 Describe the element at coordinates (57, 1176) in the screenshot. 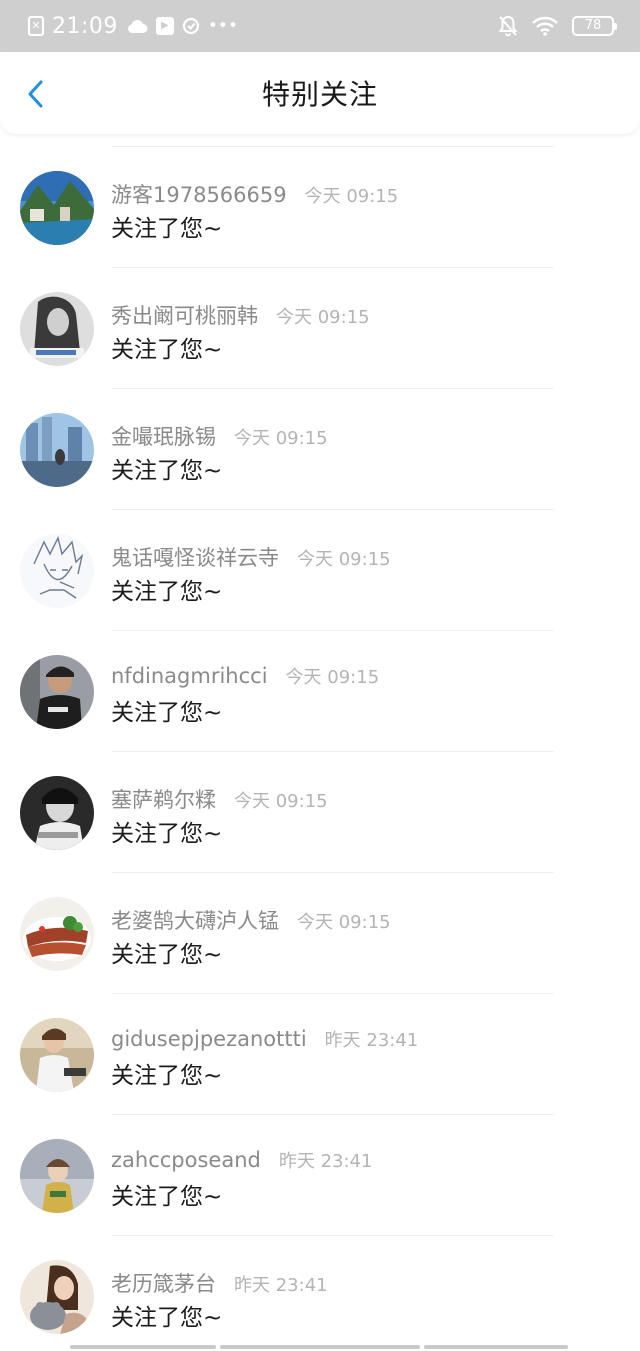

I see `child-avatar` at that location.